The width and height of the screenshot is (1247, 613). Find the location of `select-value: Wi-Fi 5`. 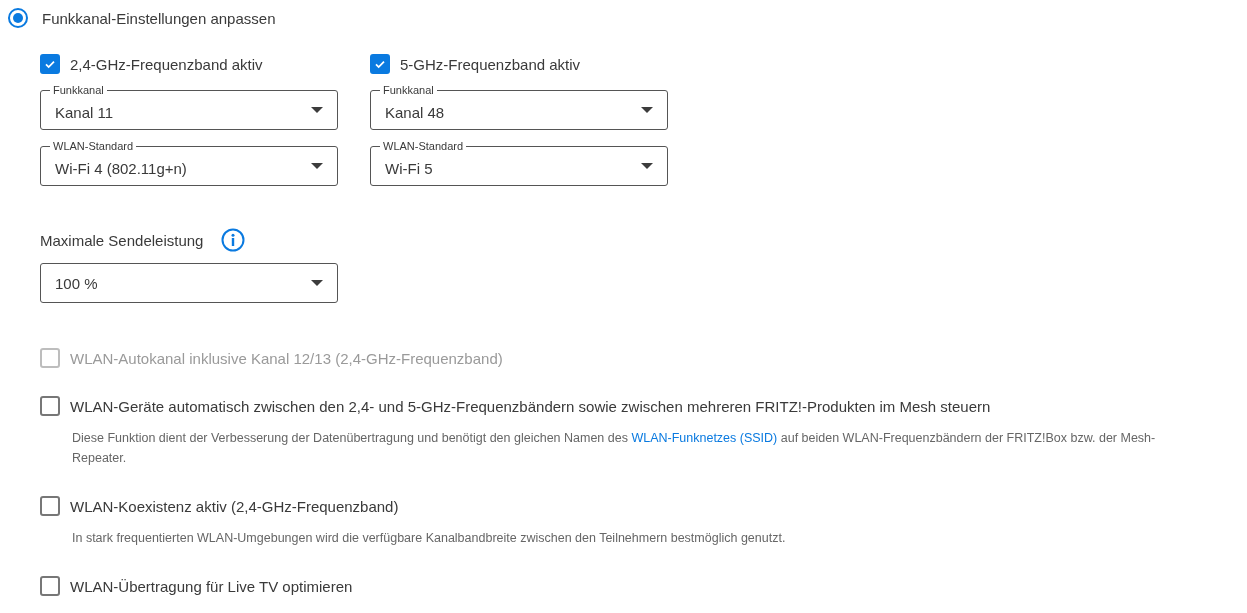

select-value: Wi-Fi 5 is located at coordinates (409, 167).